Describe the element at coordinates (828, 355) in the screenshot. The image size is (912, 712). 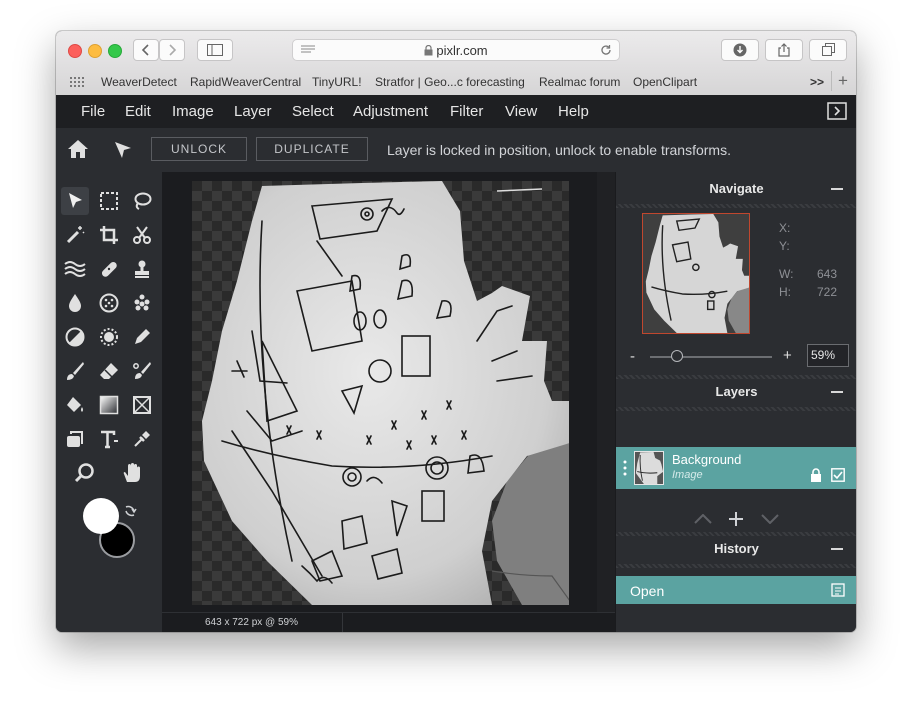
I see `zoom-input: 59%` at that location.